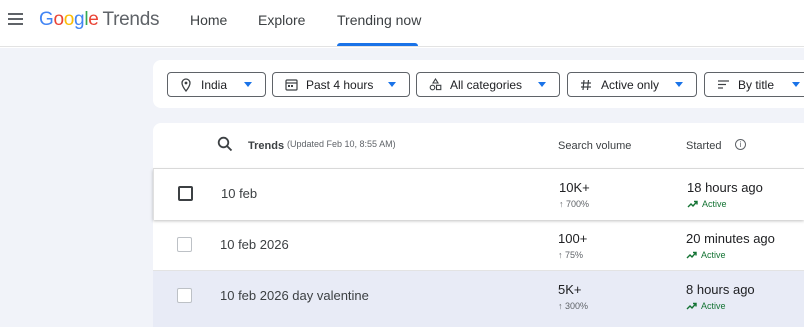  I want to click on menu-icon, so click(17, 20).